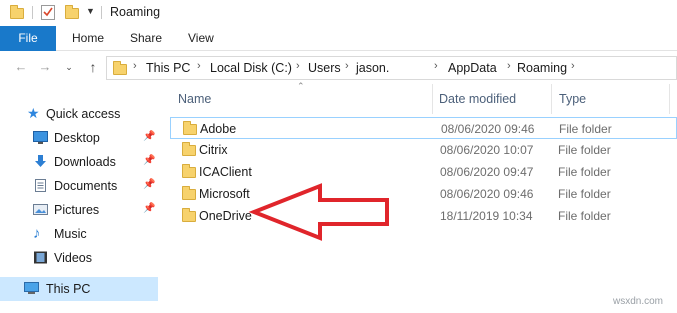  I want to click on file-name: OneDrive, so click(225, 216).